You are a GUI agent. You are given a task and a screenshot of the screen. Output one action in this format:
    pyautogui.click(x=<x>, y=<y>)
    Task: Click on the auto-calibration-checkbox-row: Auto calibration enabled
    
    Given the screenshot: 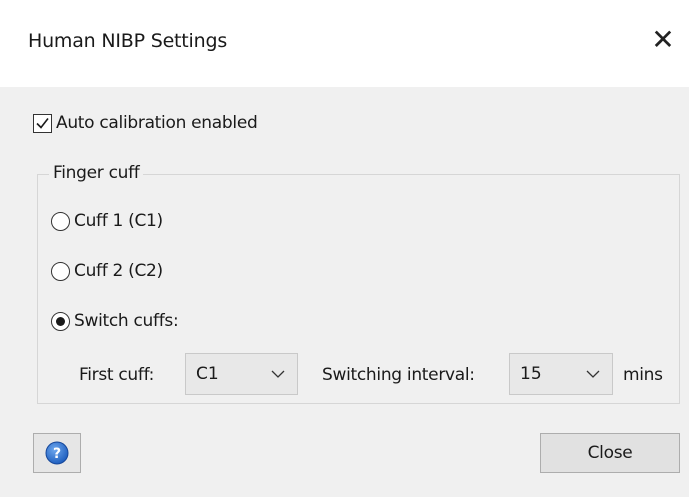 What is the action you would take?
    pyautogui.click(x=145, y=123)
    